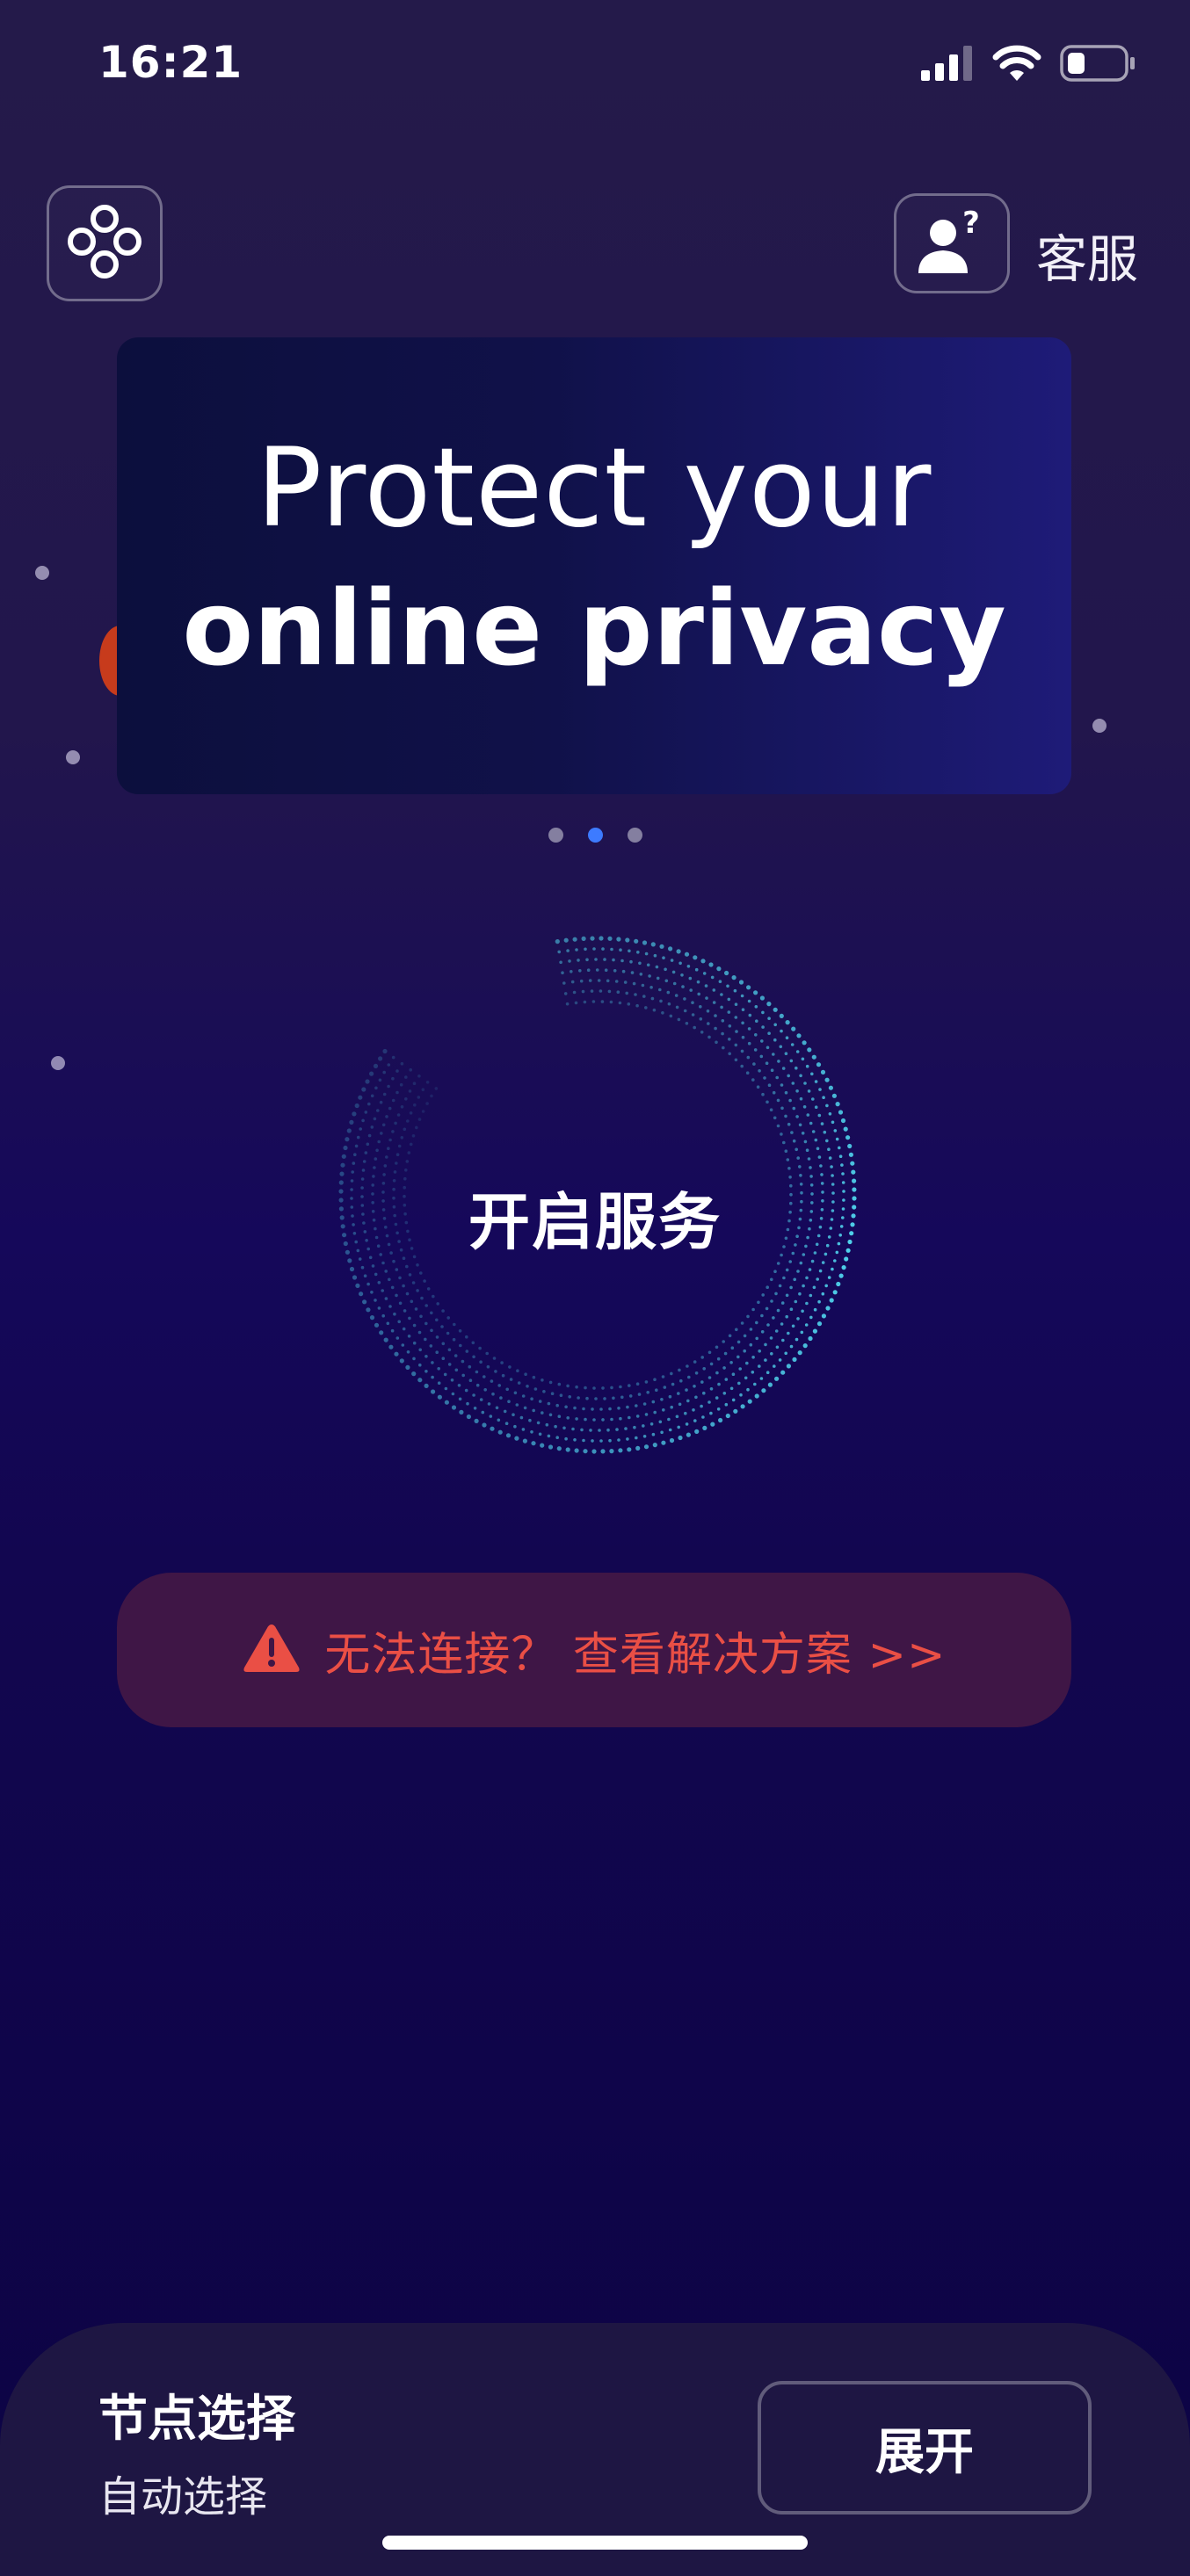 This screenshot has width=1190, height=2576. What do you see at coordinates (1099, 726) in the screenshot?
I see `decorative-star` at bounding box center [1099, 726].